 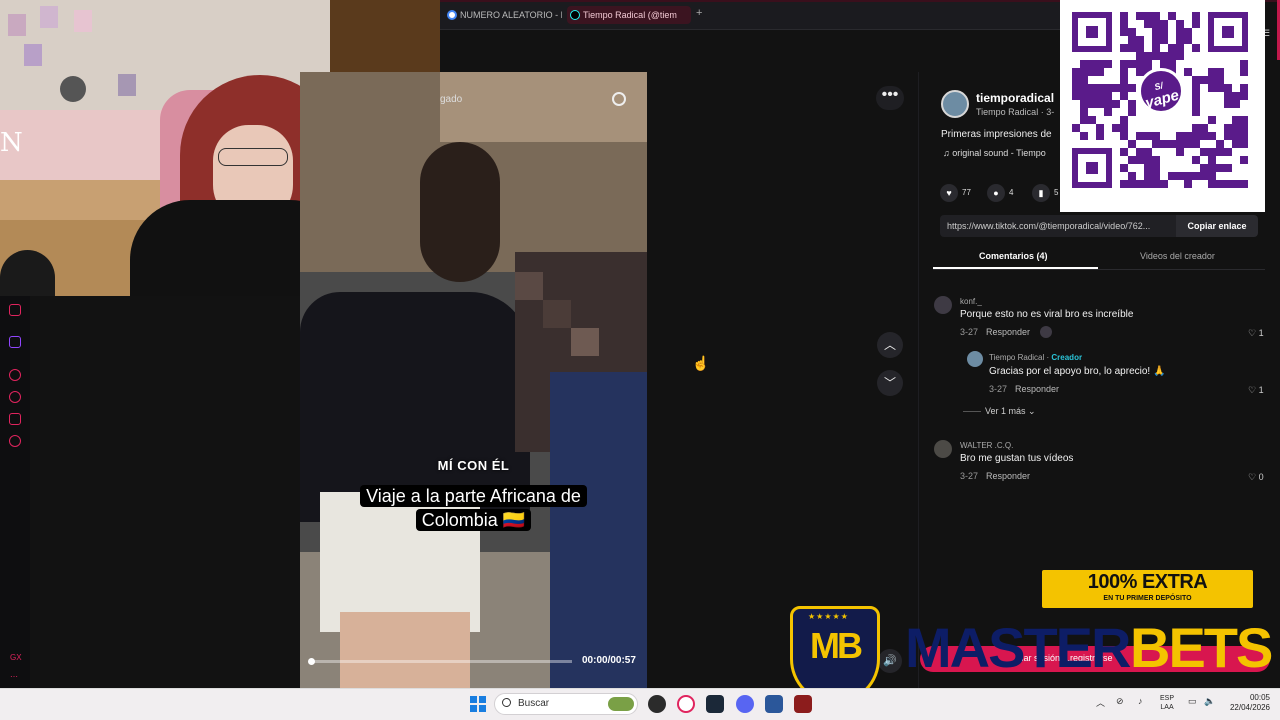 What do you see at coordinates (686, 704) in the screenshot?
I see `opera-gx-icon` at bounding box center [686, 704].